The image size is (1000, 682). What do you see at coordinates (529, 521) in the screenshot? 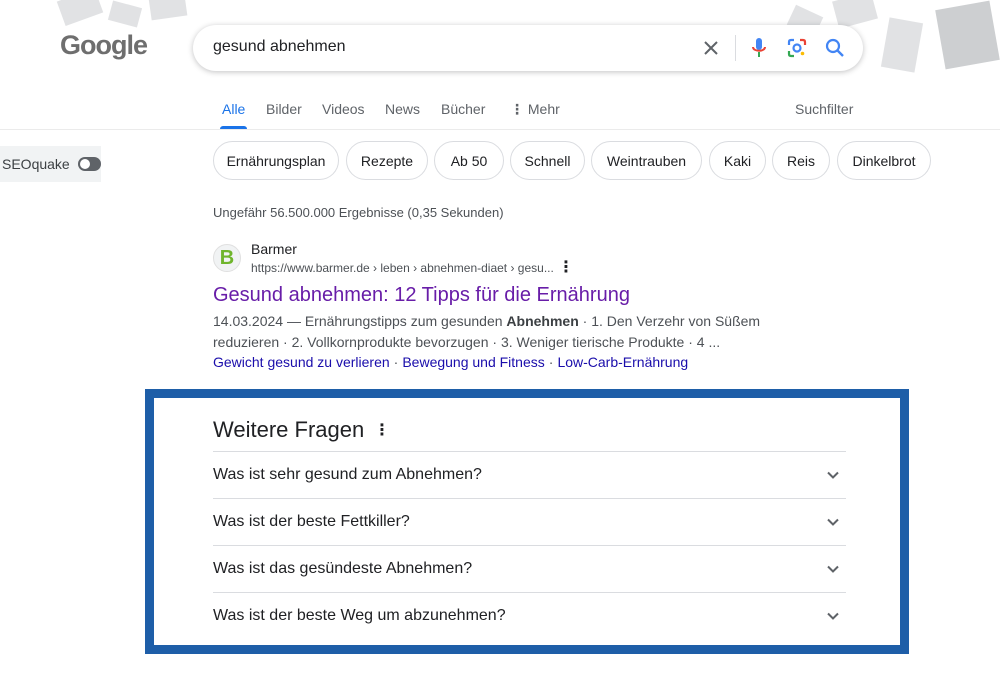
I see `paa-question: Was ist der beste Fettkiller?` at bounding box center [529, 521].